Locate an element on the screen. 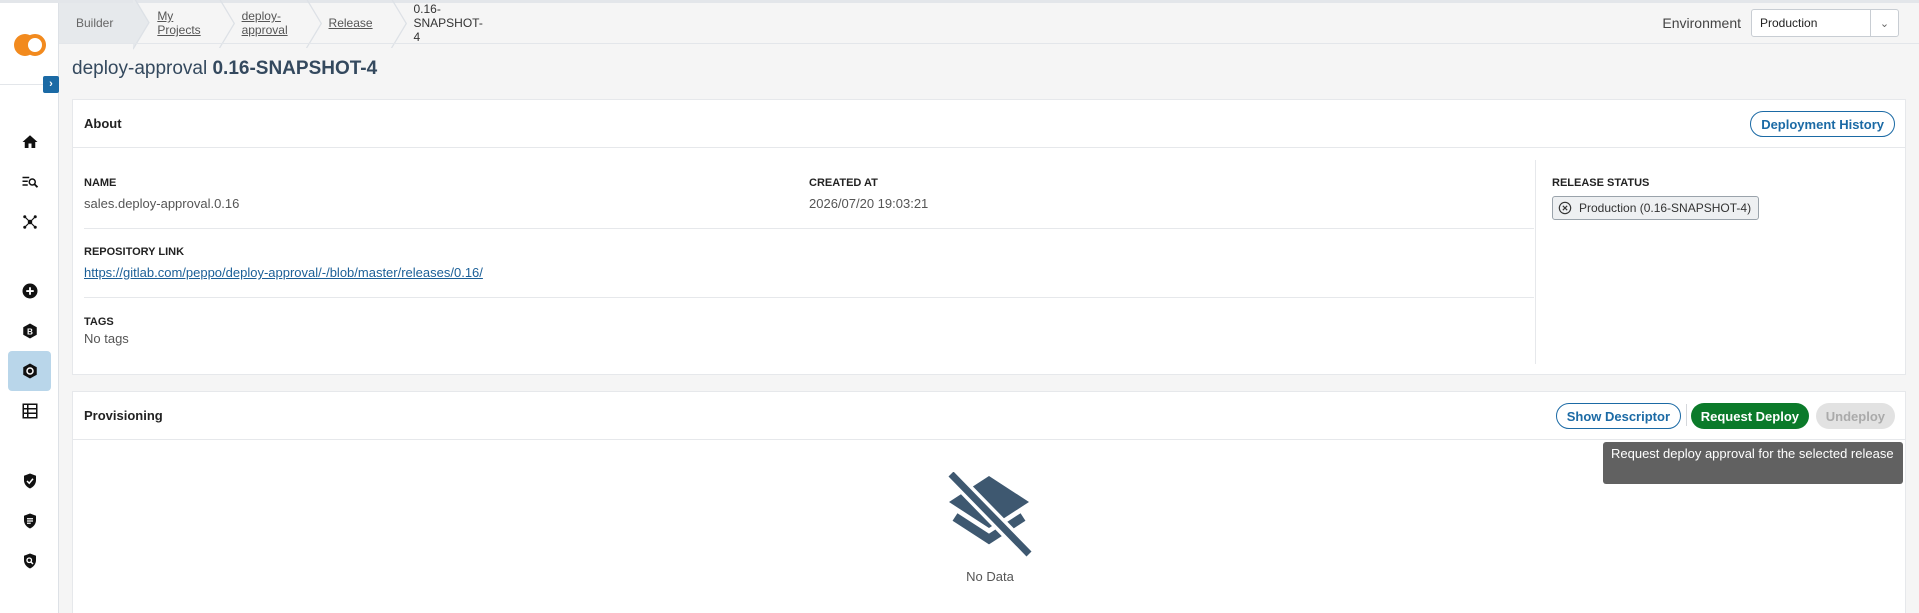 The height and width of the screenshot is (613, 1919). page-title-name: deploy-approval is located at coordinates (140, 68).